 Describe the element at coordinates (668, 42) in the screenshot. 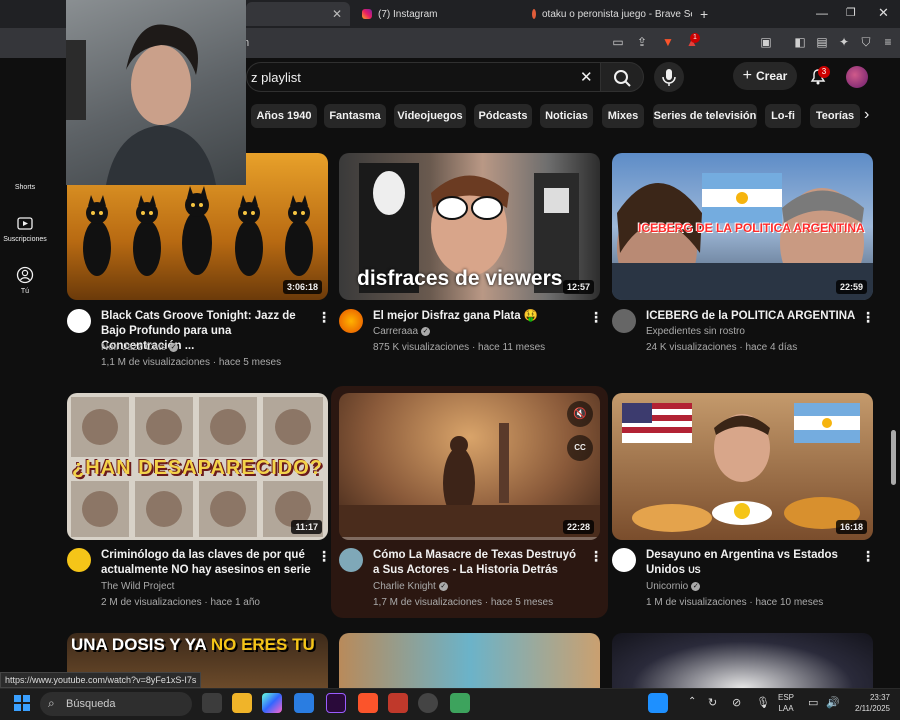

I see `brave-shields-icon: ▼` at that location.